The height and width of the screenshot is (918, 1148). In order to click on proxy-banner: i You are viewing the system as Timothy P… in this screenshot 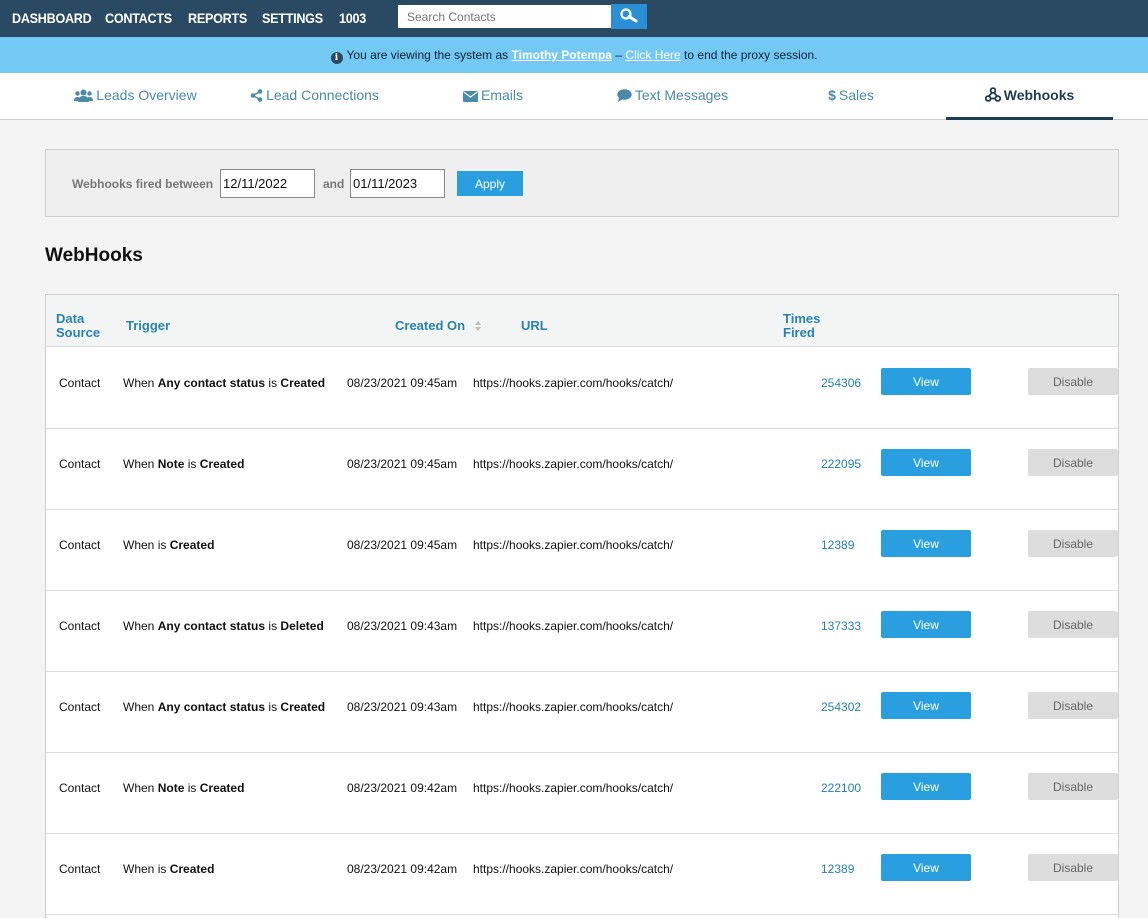, I will do `click(574, 55)`.